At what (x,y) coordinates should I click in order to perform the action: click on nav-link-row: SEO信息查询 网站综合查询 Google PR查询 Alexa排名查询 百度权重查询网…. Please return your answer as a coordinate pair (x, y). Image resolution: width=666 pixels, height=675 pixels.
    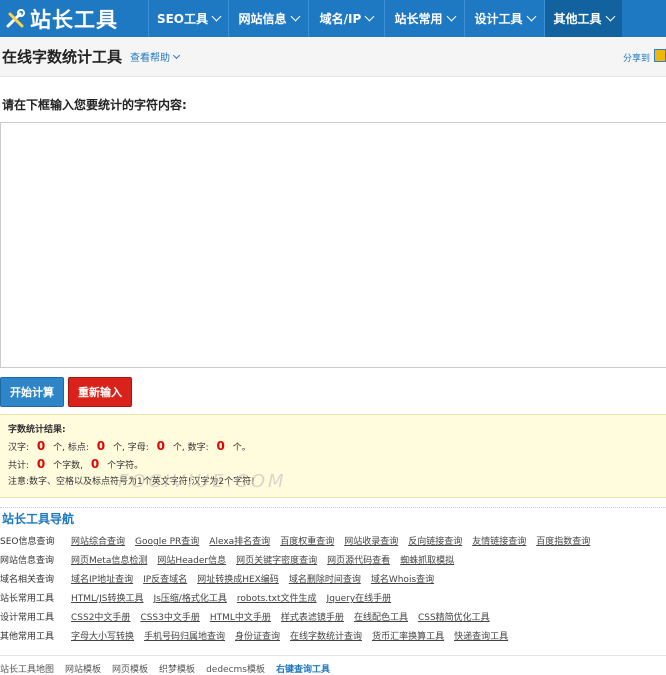
    Looking at the image, I should click on (333, 540).